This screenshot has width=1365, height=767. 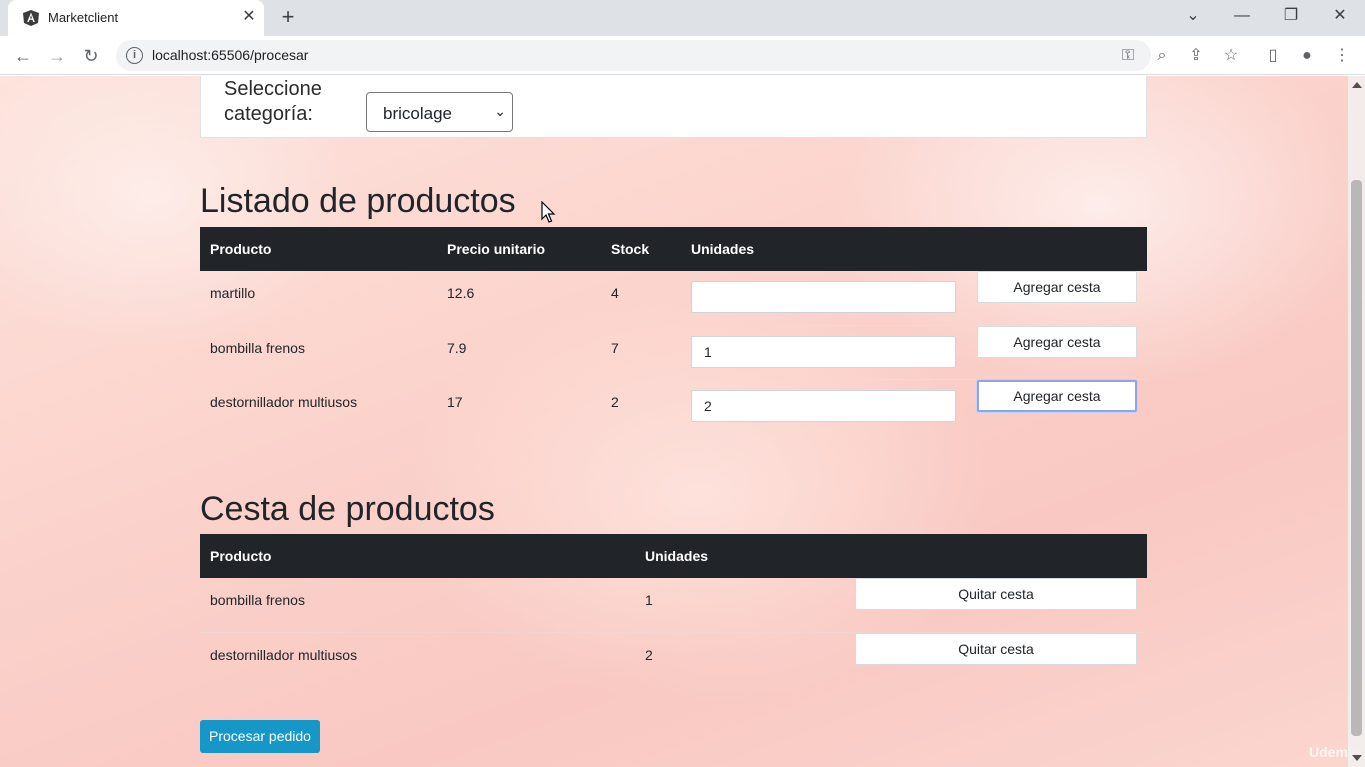 I want to click on product-name: destornillador multiusos, so click(x=284, y=402).